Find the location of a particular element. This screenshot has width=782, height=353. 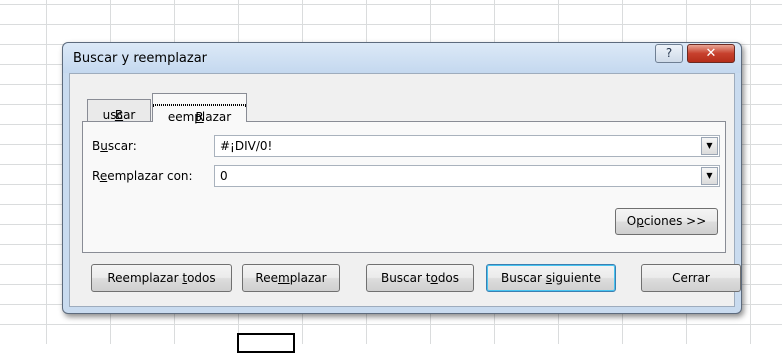

dialog-titlebar: Buscar y reemplazar ? ✕ is located at coordinates (402, 58).